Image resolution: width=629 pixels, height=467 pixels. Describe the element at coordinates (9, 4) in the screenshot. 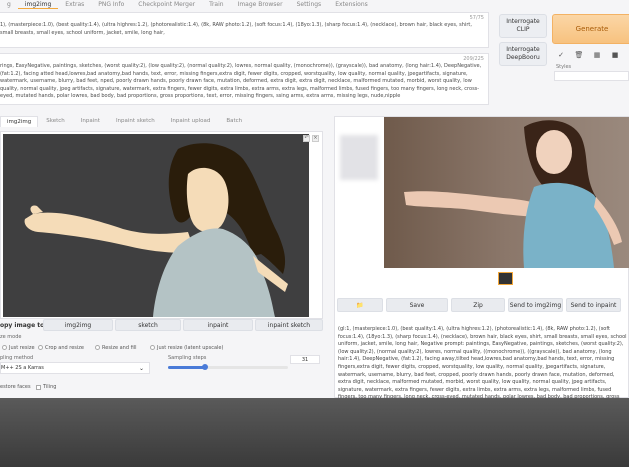

I see `tab-partial: g` at that location.